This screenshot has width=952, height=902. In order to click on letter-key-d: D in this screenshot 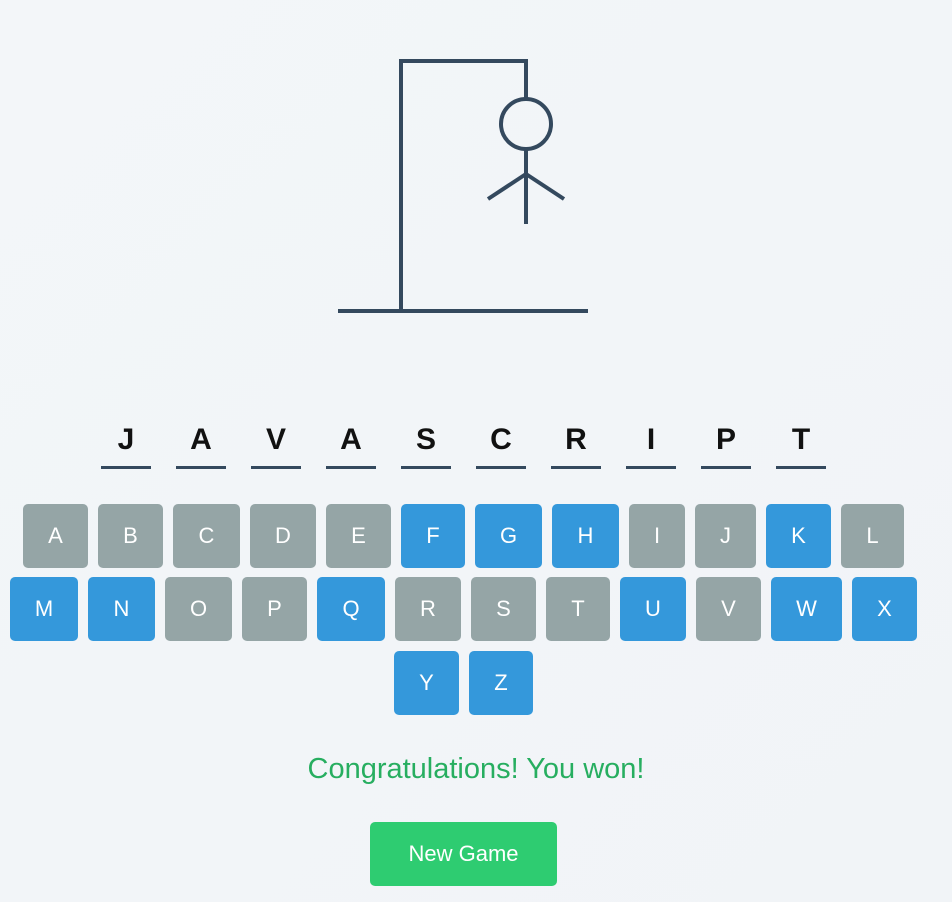, I will do `click(283, 536)`.